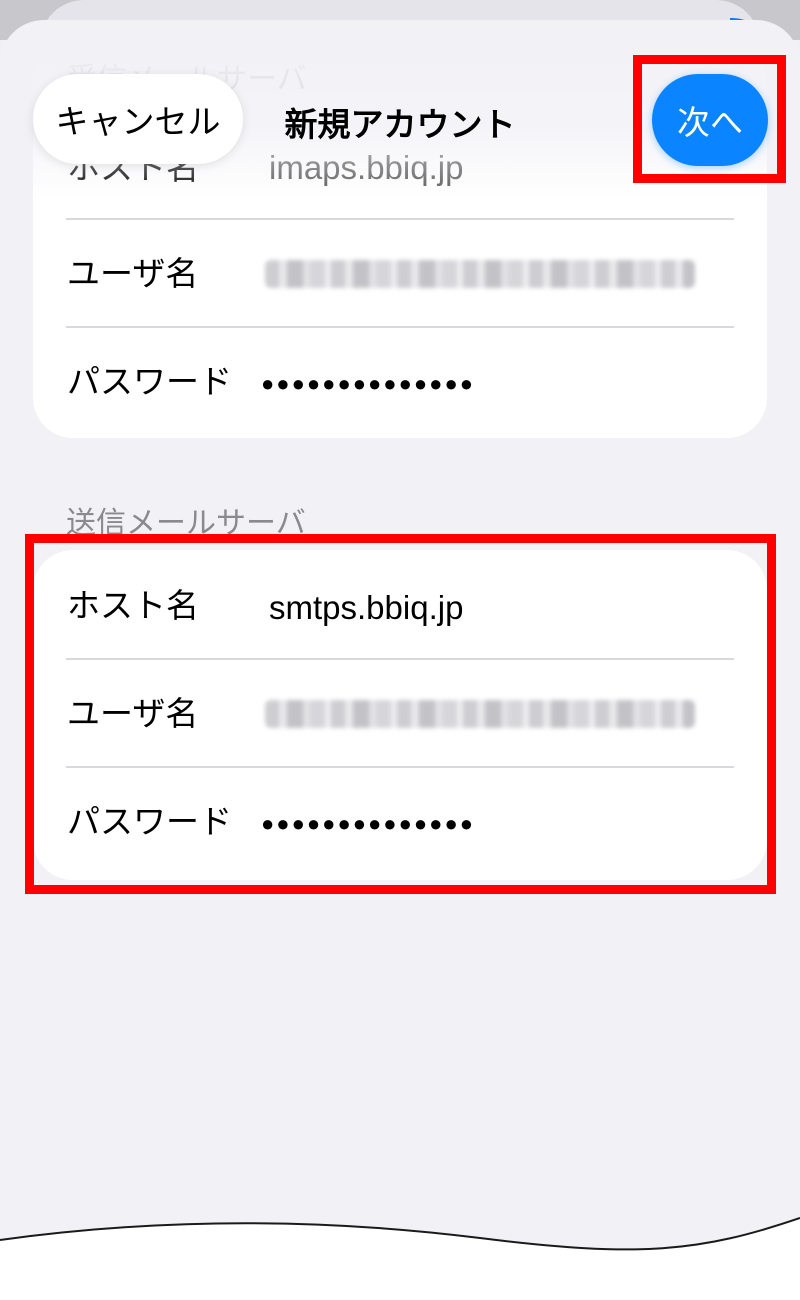  Describe the element at coordinates (133, 273) in the screenshot. I see `incoming-user-label: ユーザ名` at that location.